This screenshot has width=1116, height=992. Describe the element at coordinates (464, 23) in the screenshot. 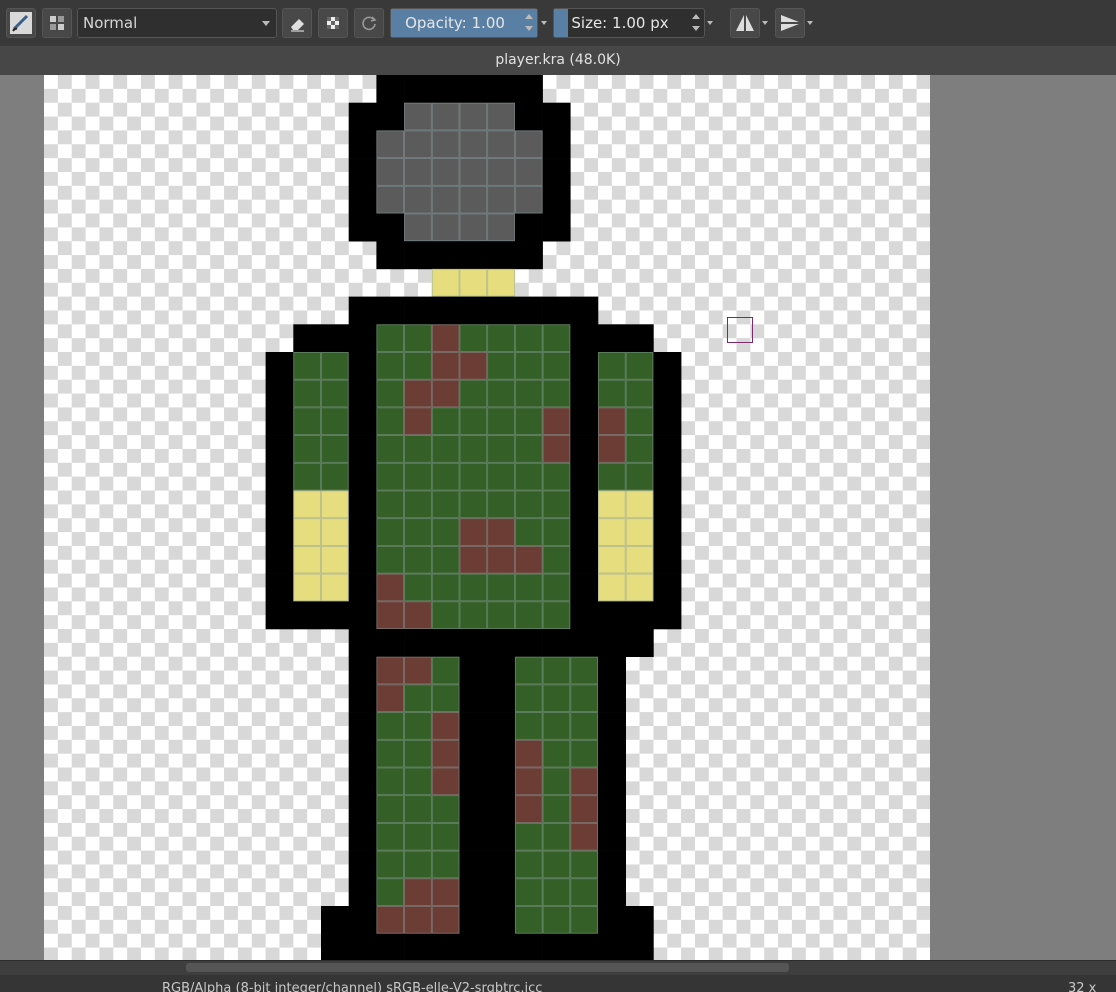

I see `opacity-slider: Opacity: 1.00` at that location.